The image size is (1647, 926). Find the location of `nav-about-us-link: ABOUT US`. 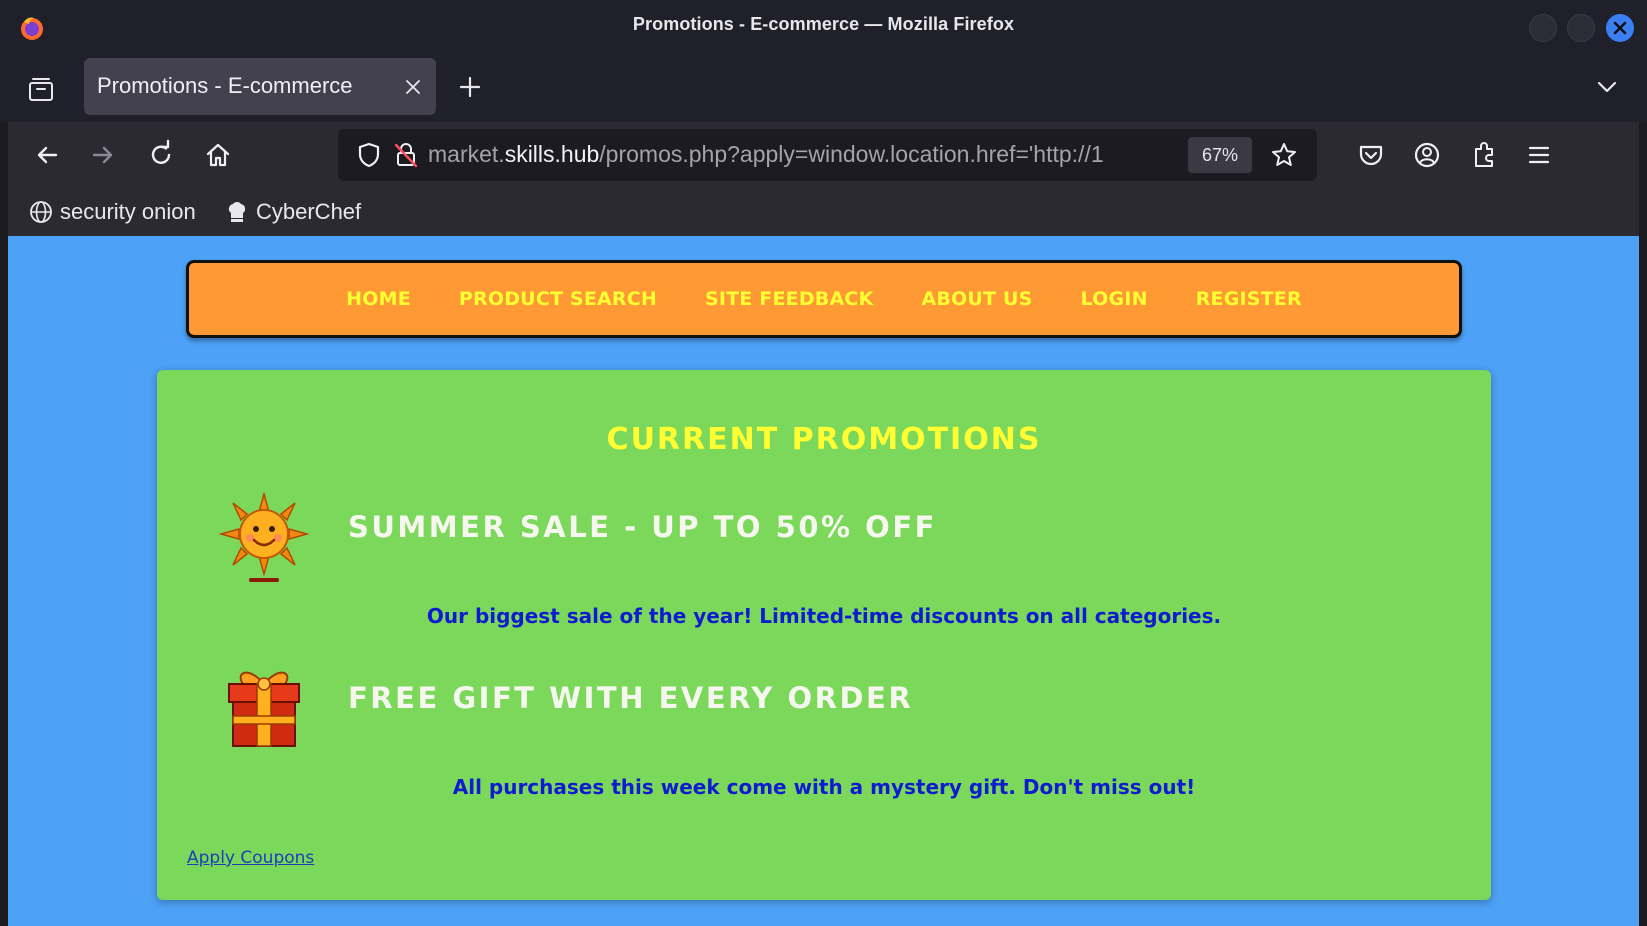

nav-about-us-link: ABOUT US is located at coordinates (976, 299).